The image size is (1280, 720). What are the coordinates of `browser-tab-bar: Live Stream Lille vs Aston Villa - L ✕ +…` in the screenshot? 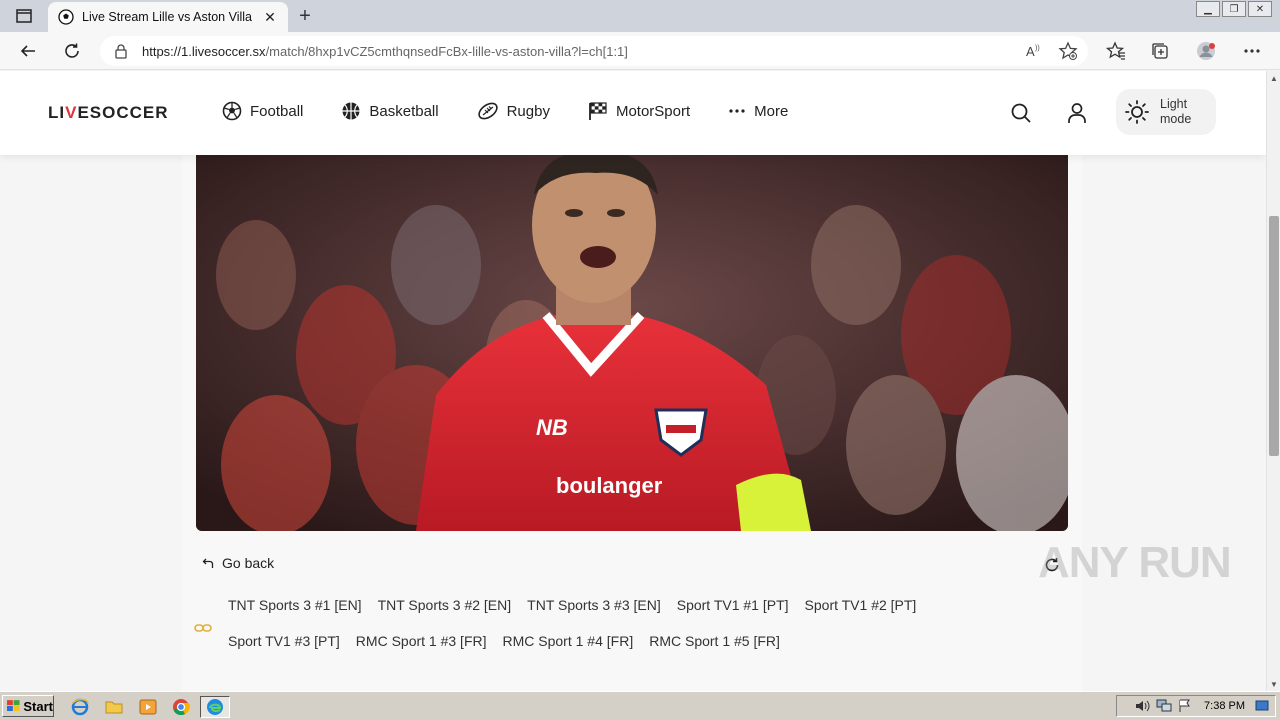 It's located at (640, 16).